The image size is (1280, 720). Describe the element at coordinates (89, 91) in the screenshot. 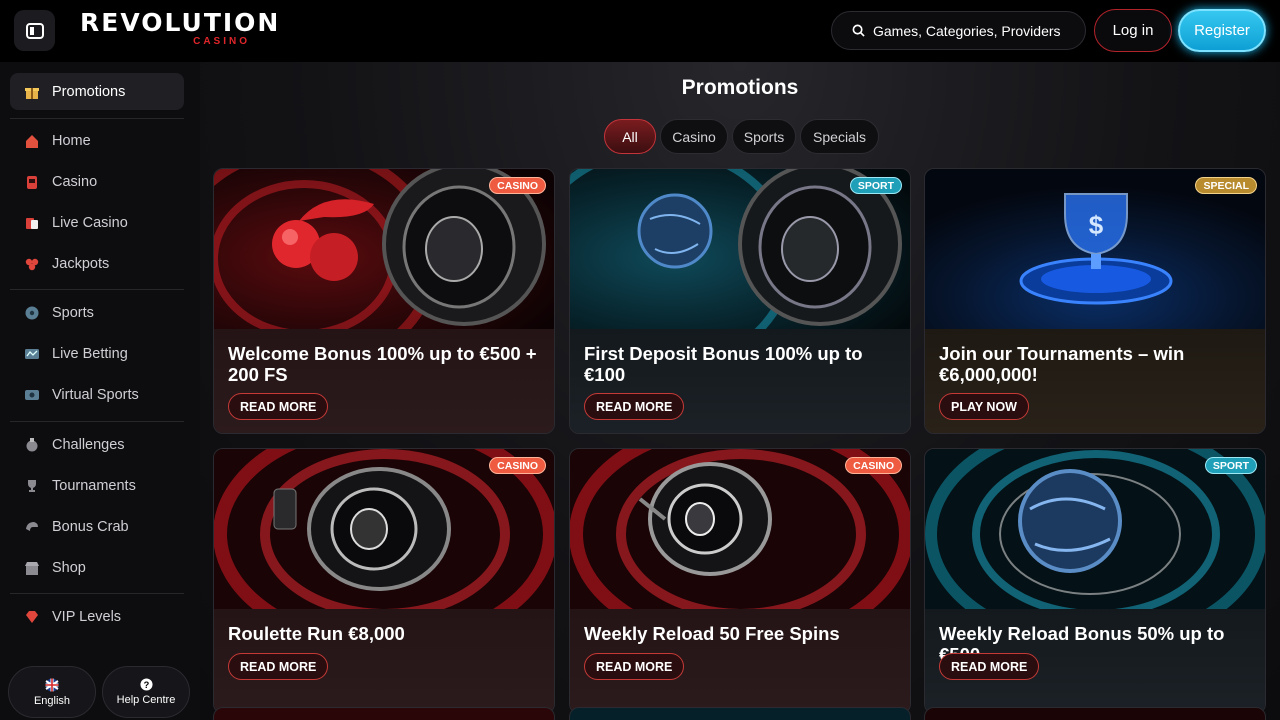

I see `sidebar-item-label: Promotions` at that location.